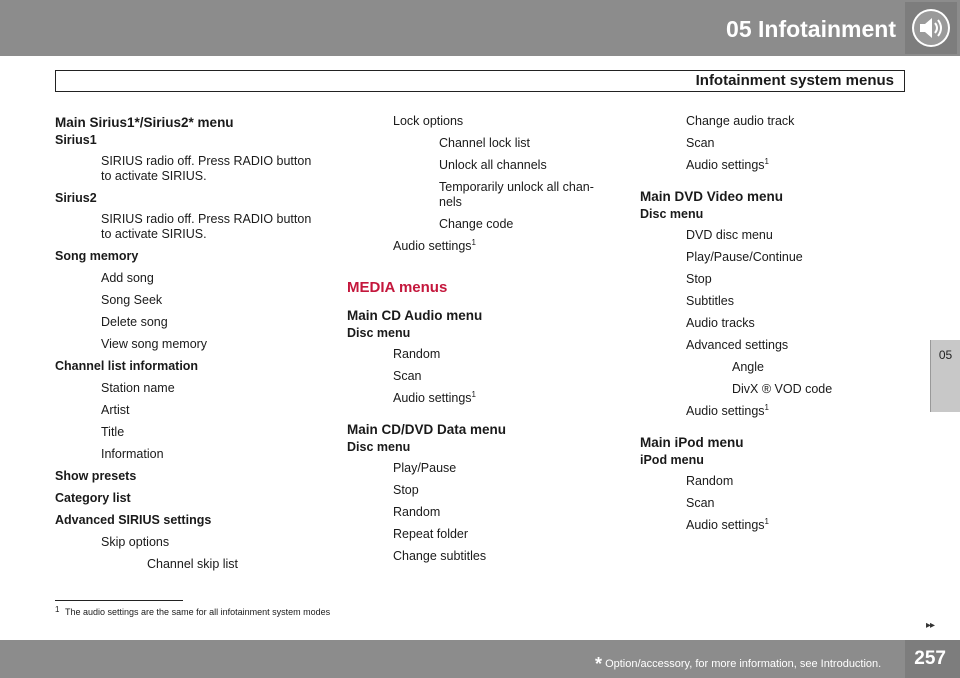  What do you see at coordinates (740, 121) in the screenshot?
I see `menu-item-text: Change audio track` at bounding box center [740, 121].